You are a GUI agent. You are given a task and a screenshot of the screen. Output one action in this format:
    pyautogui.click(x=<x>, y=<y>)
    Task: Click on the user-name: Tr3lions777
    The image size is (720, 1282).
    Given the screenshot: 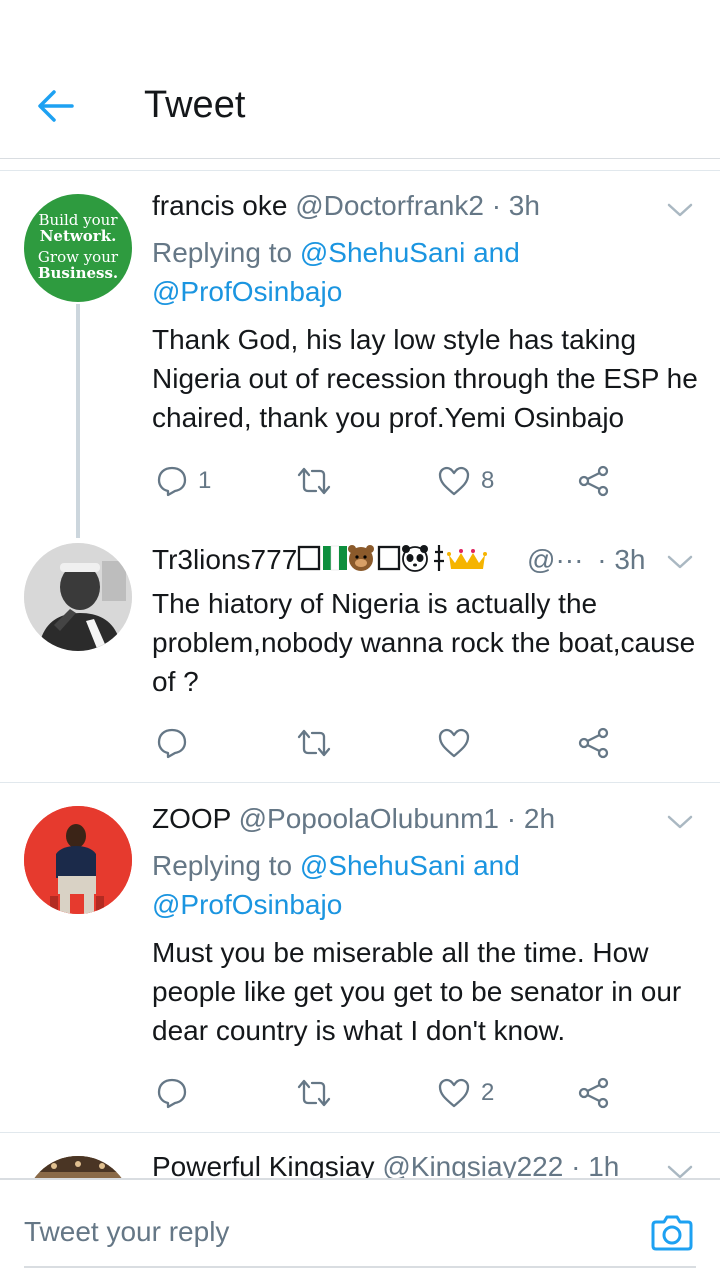 What is the action you would take?
    pyautogui.click(x=224, y=559)
    